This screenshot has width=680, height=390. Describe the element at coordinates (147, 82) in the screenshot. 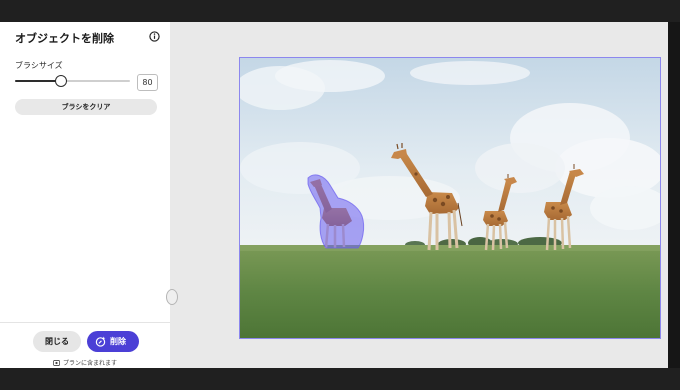

I see `brush-size-value: 80` at that location.